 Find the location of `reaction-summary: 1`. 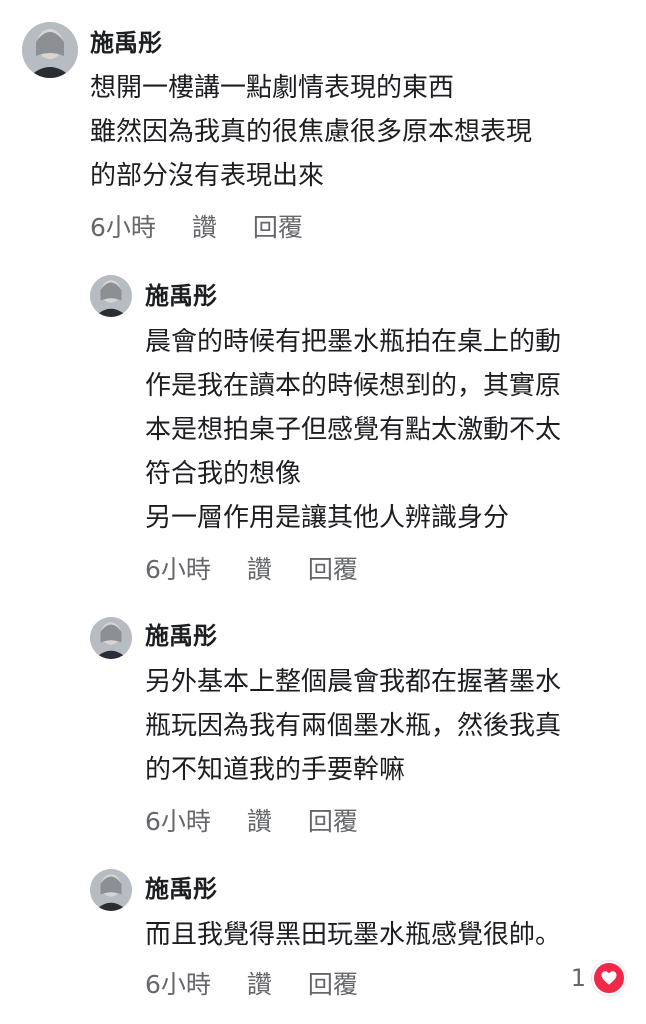

reaction-summary: 1 is located at coordinates (598, 978).